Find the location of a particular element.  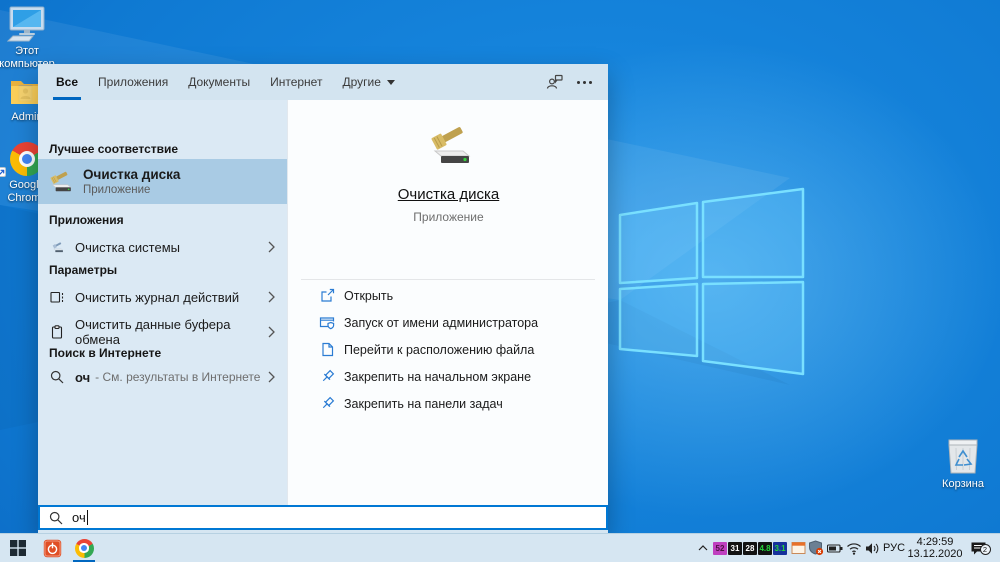

search-filter-tabbar: Все Приложения Документы Интернет Другие is located at coordinates (323, 82).